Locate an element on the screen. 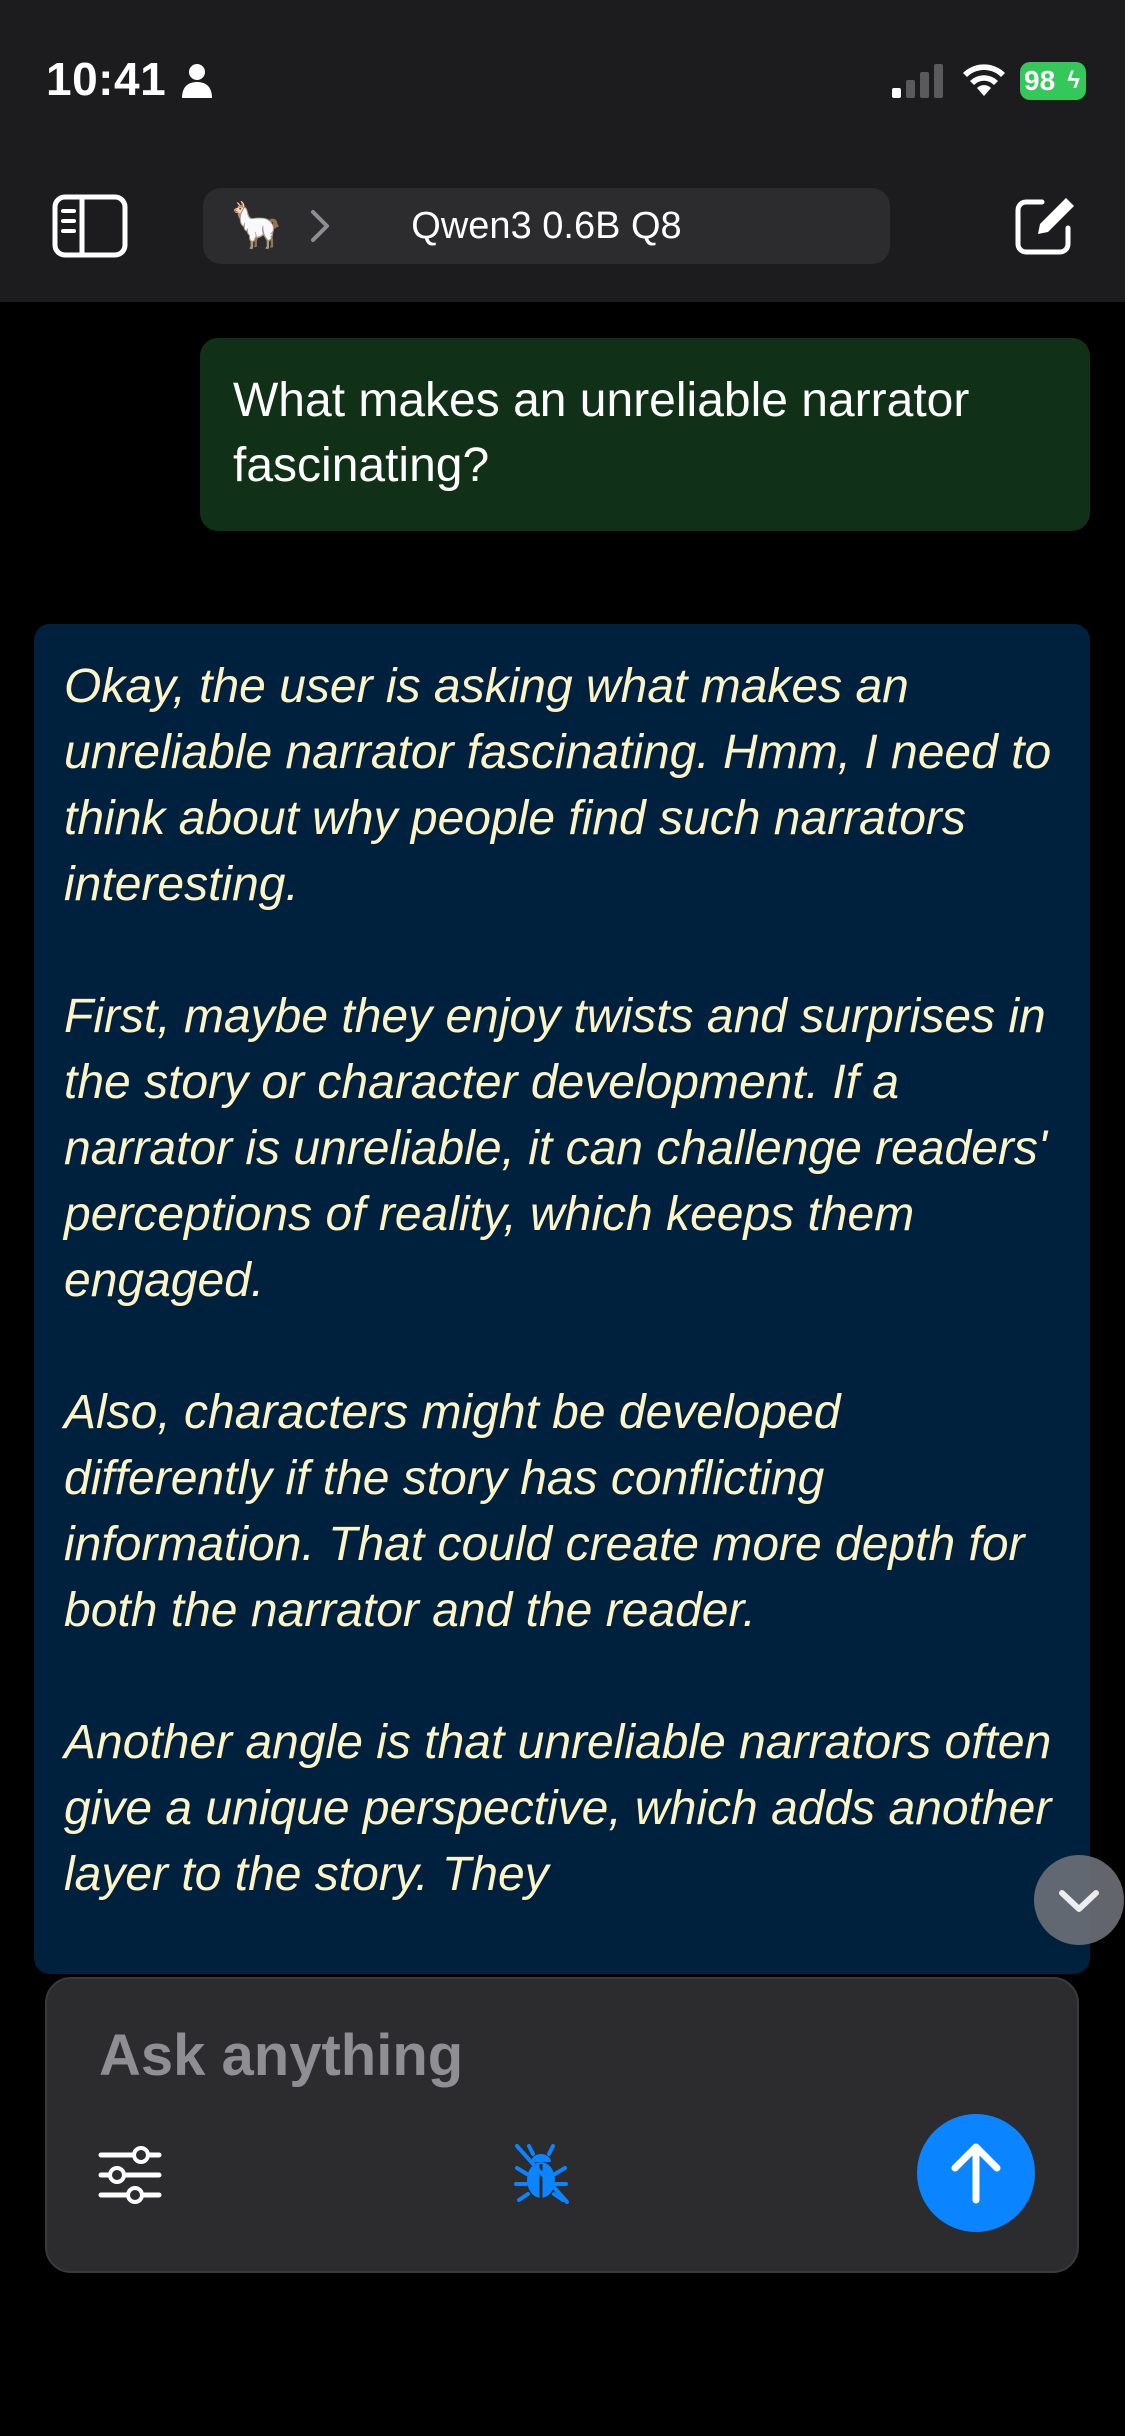  sliders-icon is located at coordinates (130, 2175).